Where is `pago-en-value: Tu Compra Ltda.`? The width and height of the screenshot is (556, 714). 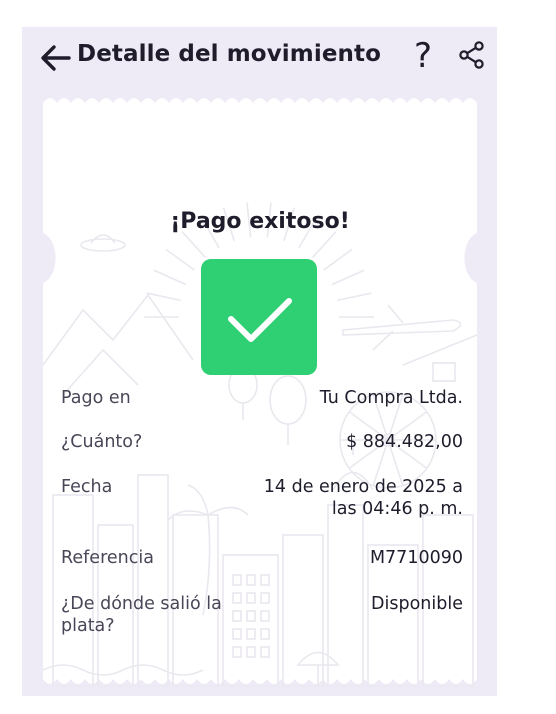 pago-en-value: Tu Compra Ltda. is located at coordinates (391, 398).